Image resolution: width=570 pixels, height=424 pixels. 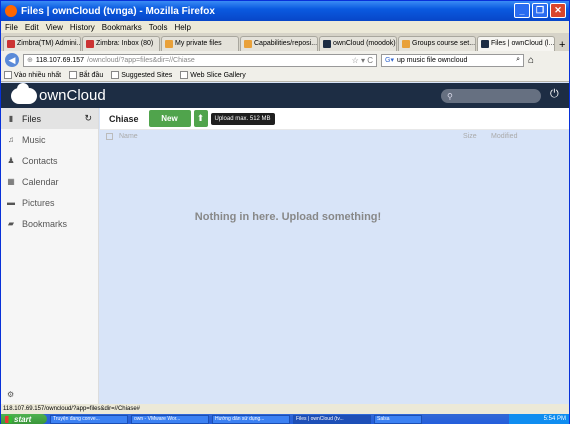 What do you see at coordinates (38, 202) in the screenshot?
I see `nav-label: Pictures` at bounding box center [38, 202].